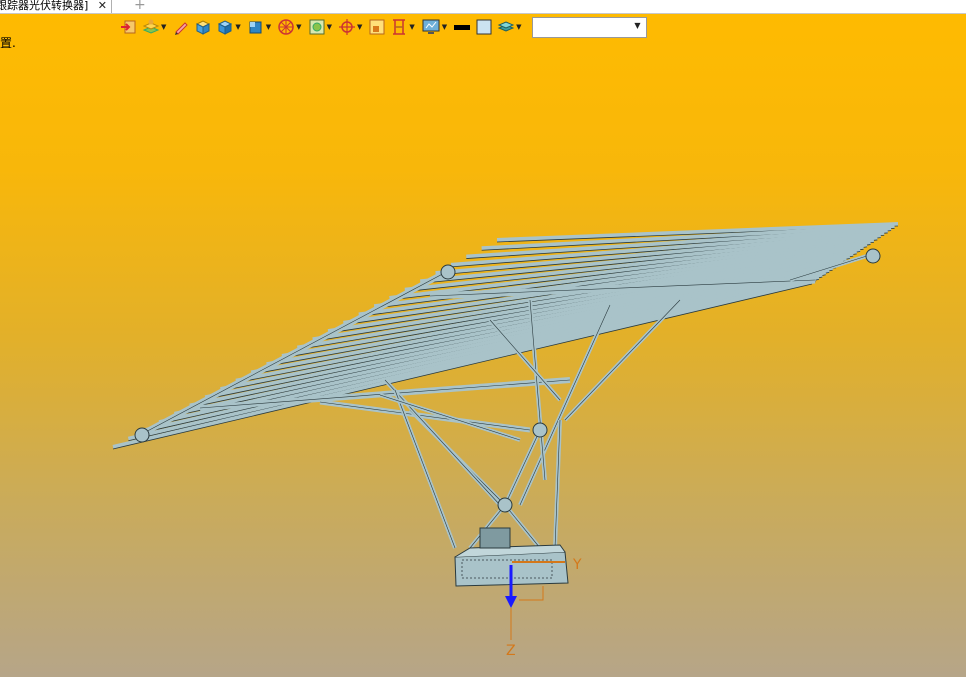  I want to click on axis-z-label: Z, so click(511, 651).